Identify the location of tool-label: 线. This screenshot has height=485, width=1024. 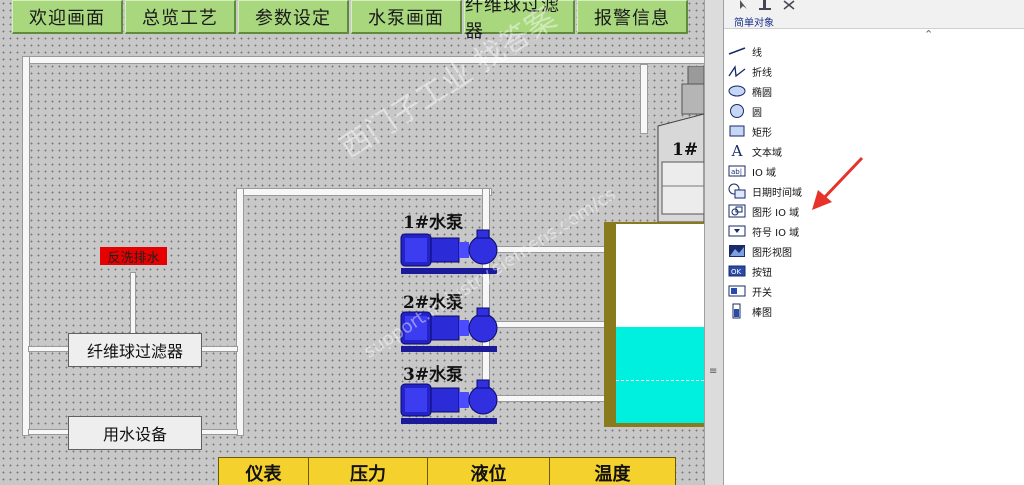
(757, 53).